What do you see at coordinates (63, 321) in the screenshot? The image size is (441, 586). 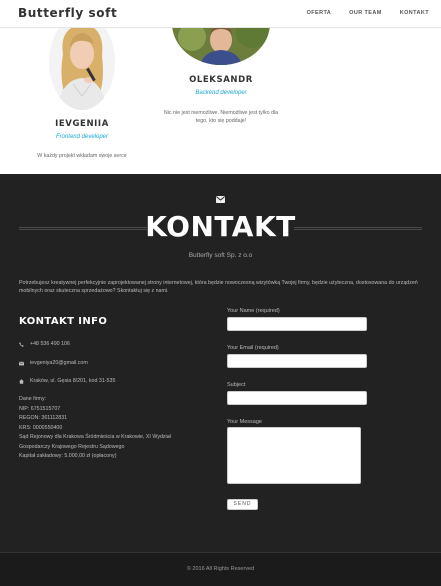 I see `contact-info-heading: KONTAKT INFO` at bounding box center [63, 321].